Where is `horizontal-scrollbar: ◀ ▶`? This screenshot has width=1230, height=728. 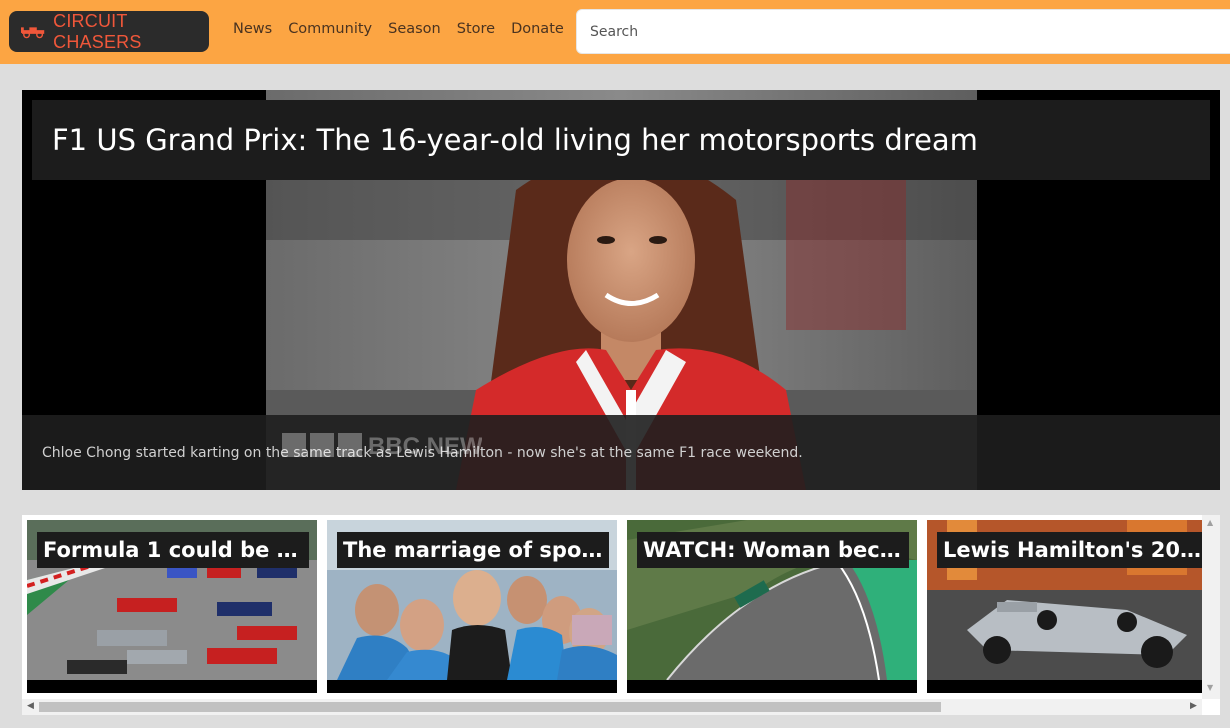
horizontal-scrollbar: ◀ ▶ is located at coordinates (612, 707).